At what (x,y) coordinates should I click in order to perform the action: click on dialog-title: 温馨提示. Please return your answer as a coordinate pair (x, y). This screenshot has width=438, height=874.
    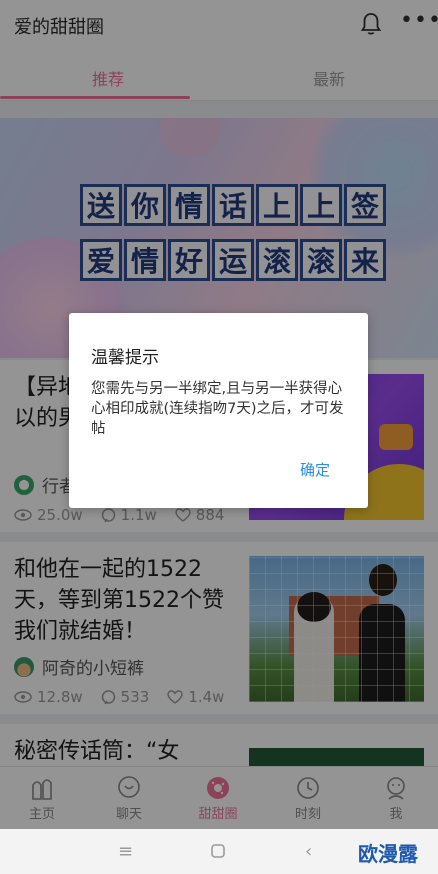
    Looking at the image, I should click on (125, 358).